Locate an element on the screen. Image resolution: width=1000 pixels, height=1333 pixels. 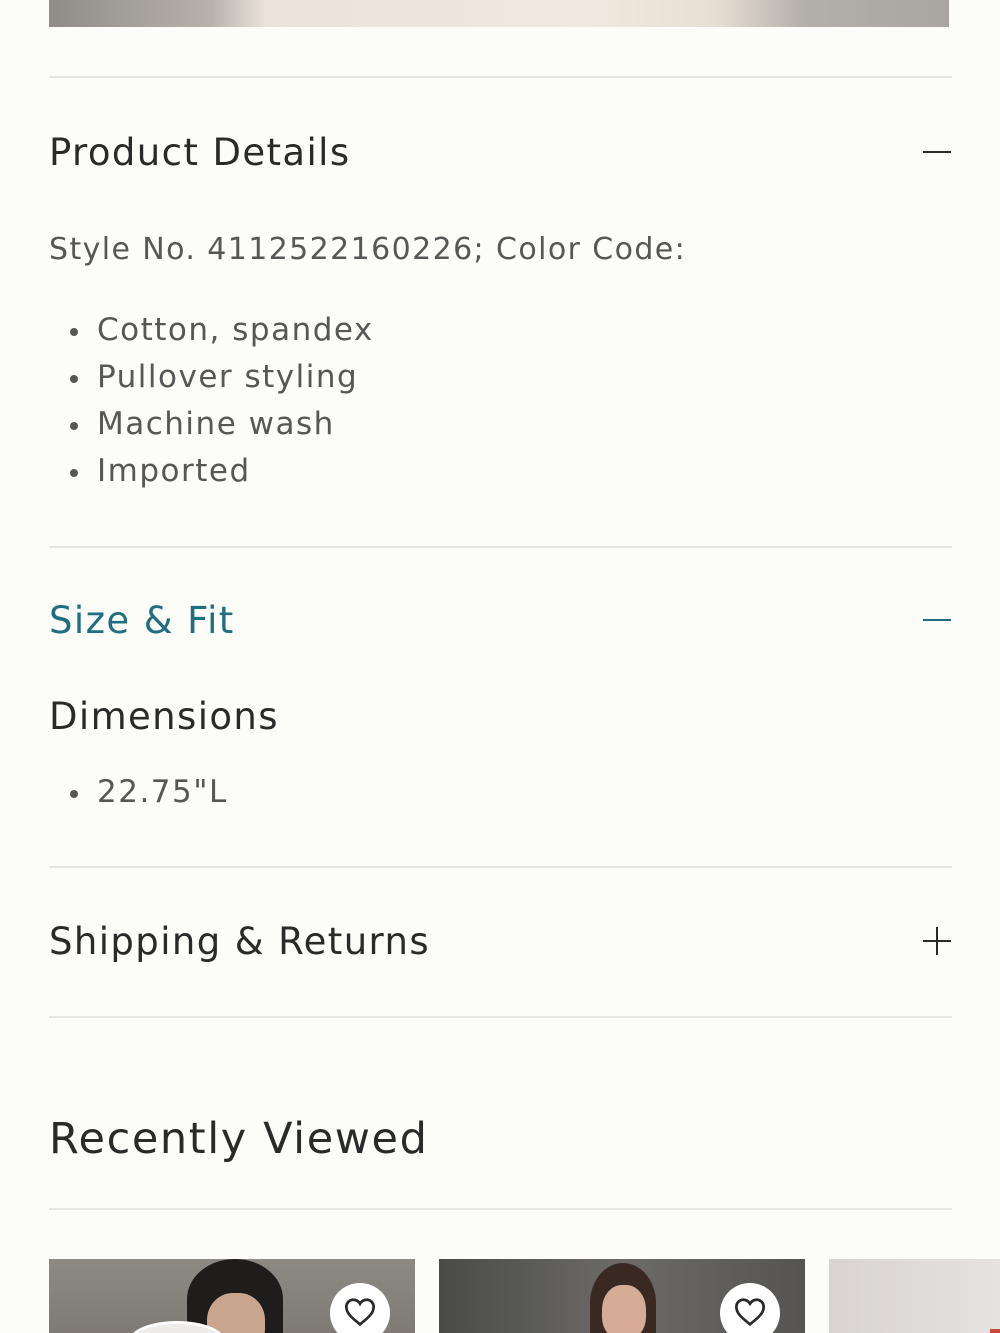
accordion-title: Product Details is located at coordinates (200, 152).